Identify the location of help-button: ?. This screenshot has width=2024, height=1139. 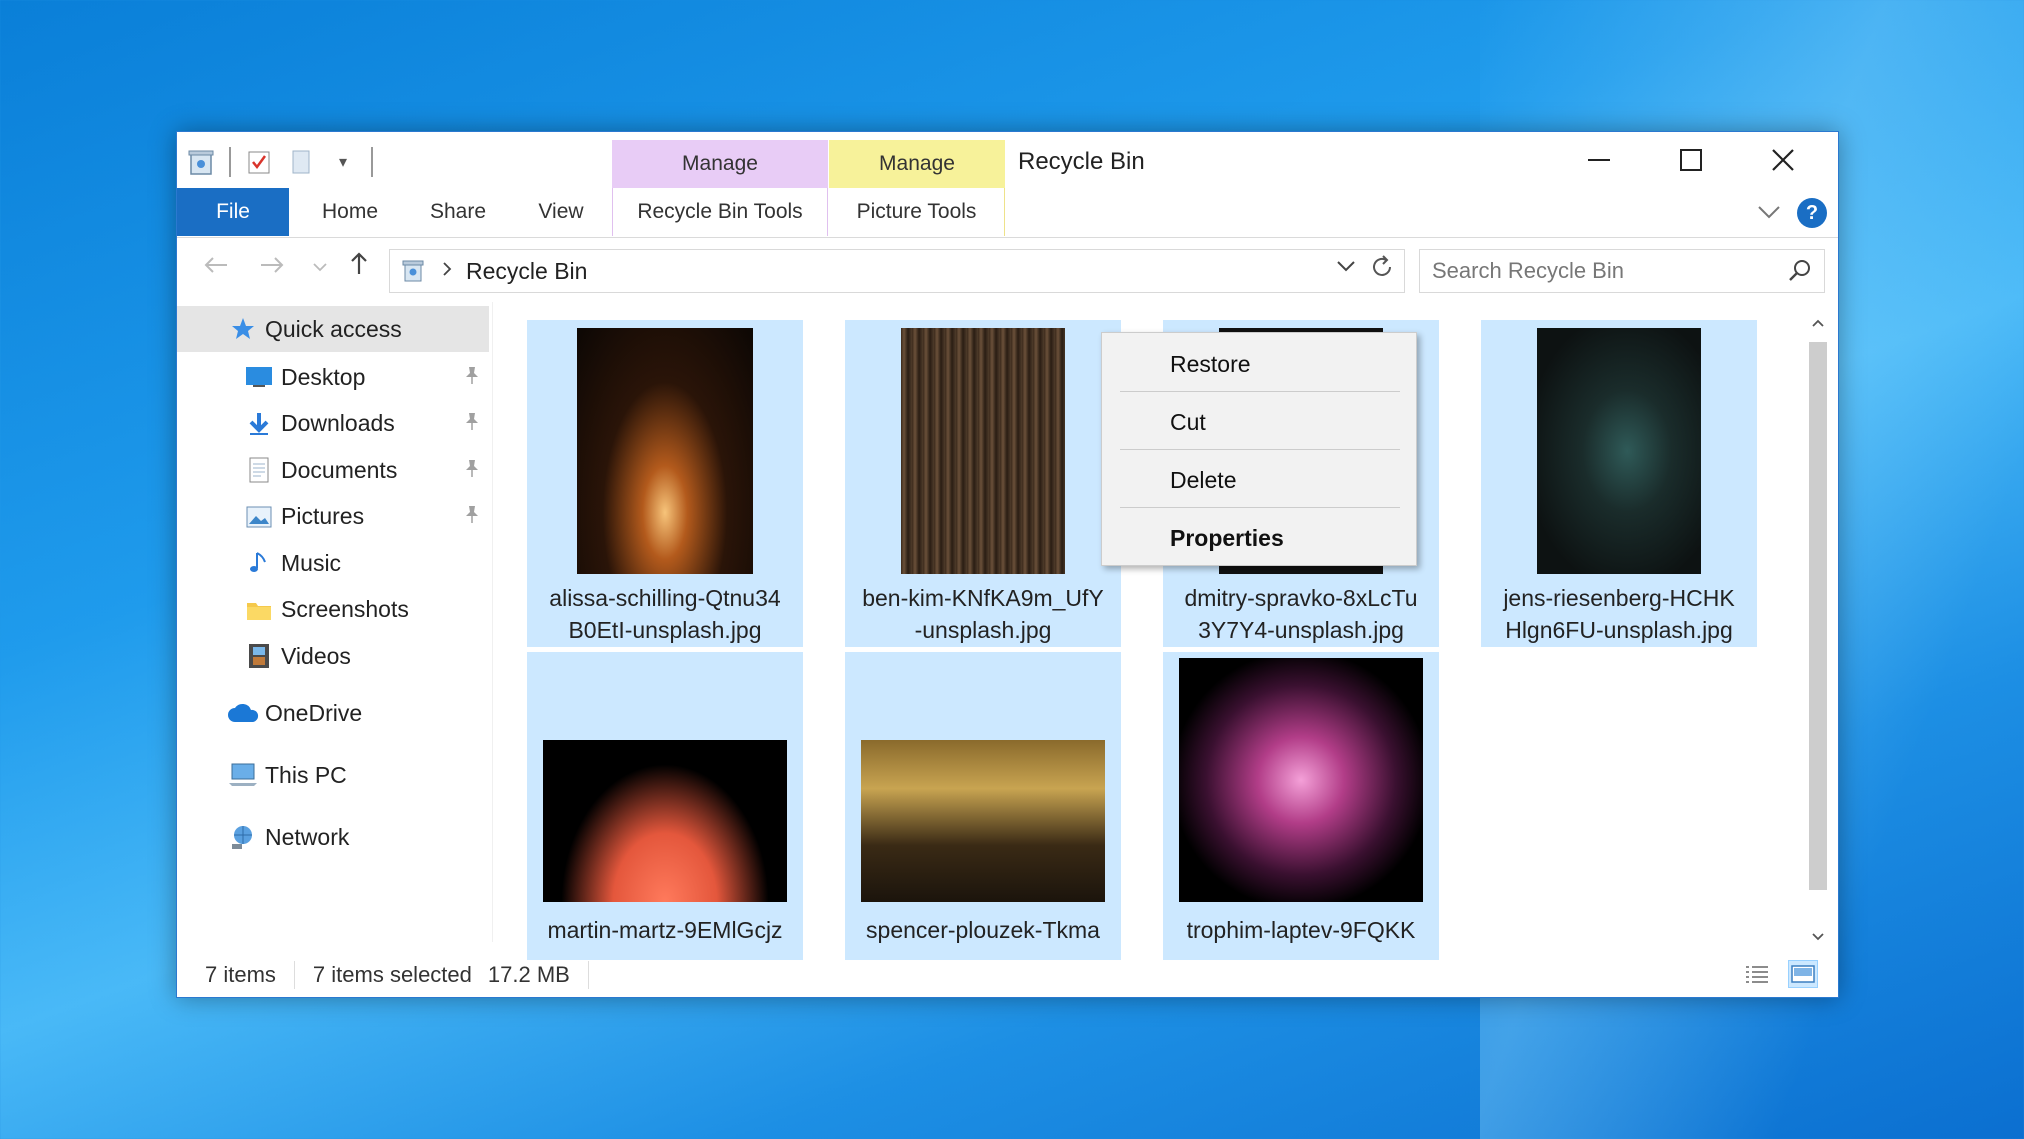
(1812, 213).